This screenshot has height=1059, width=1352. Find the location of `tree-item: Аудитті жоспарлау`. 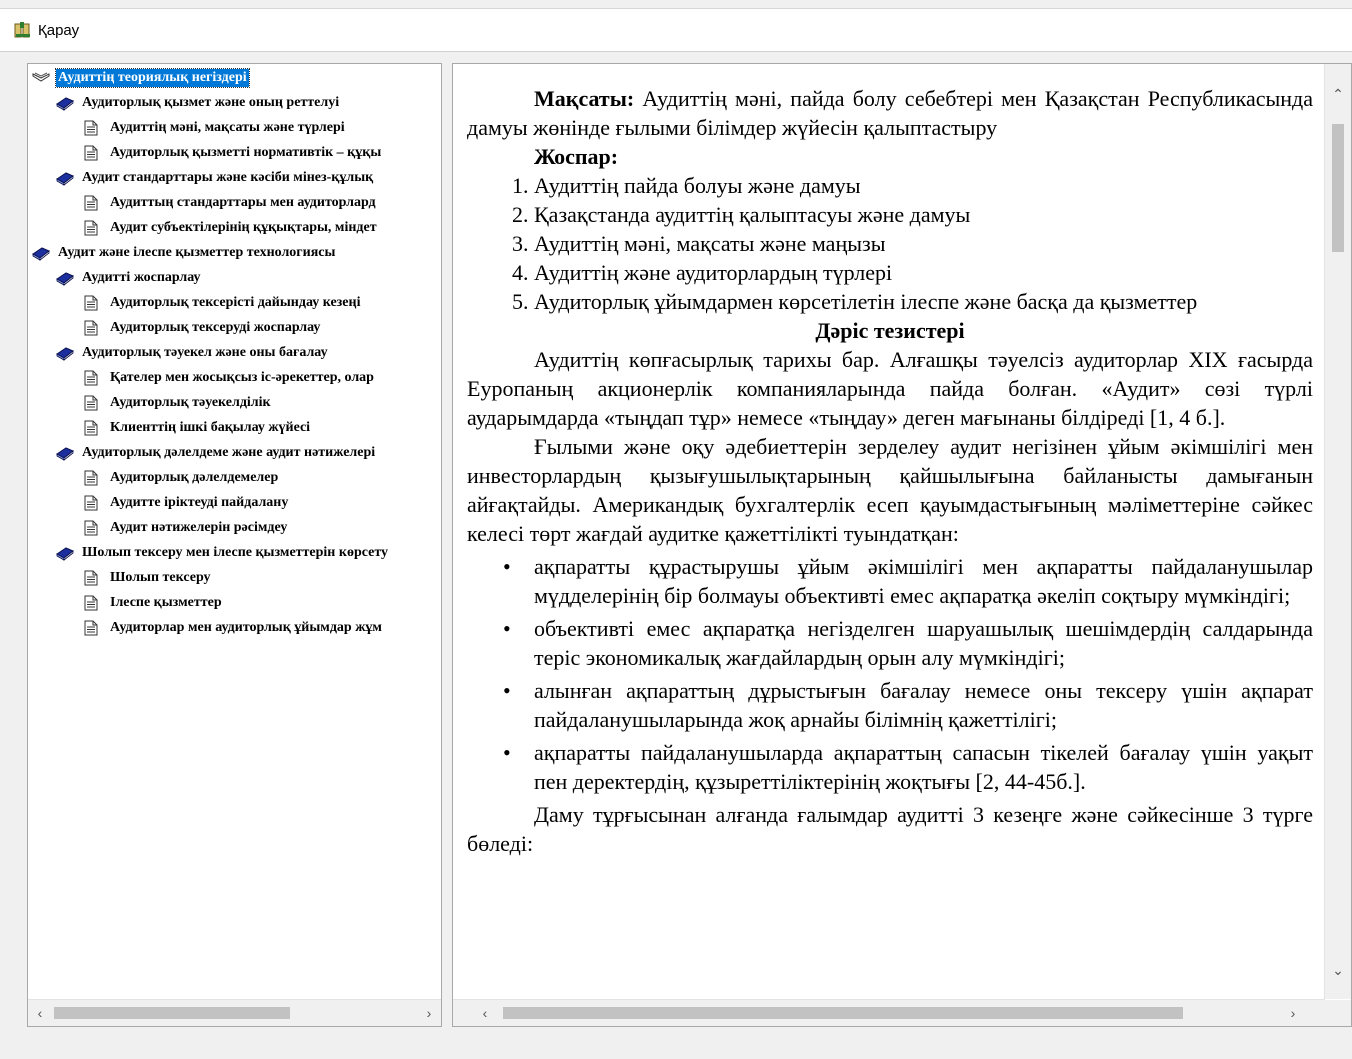

tree-item: Аудитті жоспарлау is located at coordinates (129, 278).